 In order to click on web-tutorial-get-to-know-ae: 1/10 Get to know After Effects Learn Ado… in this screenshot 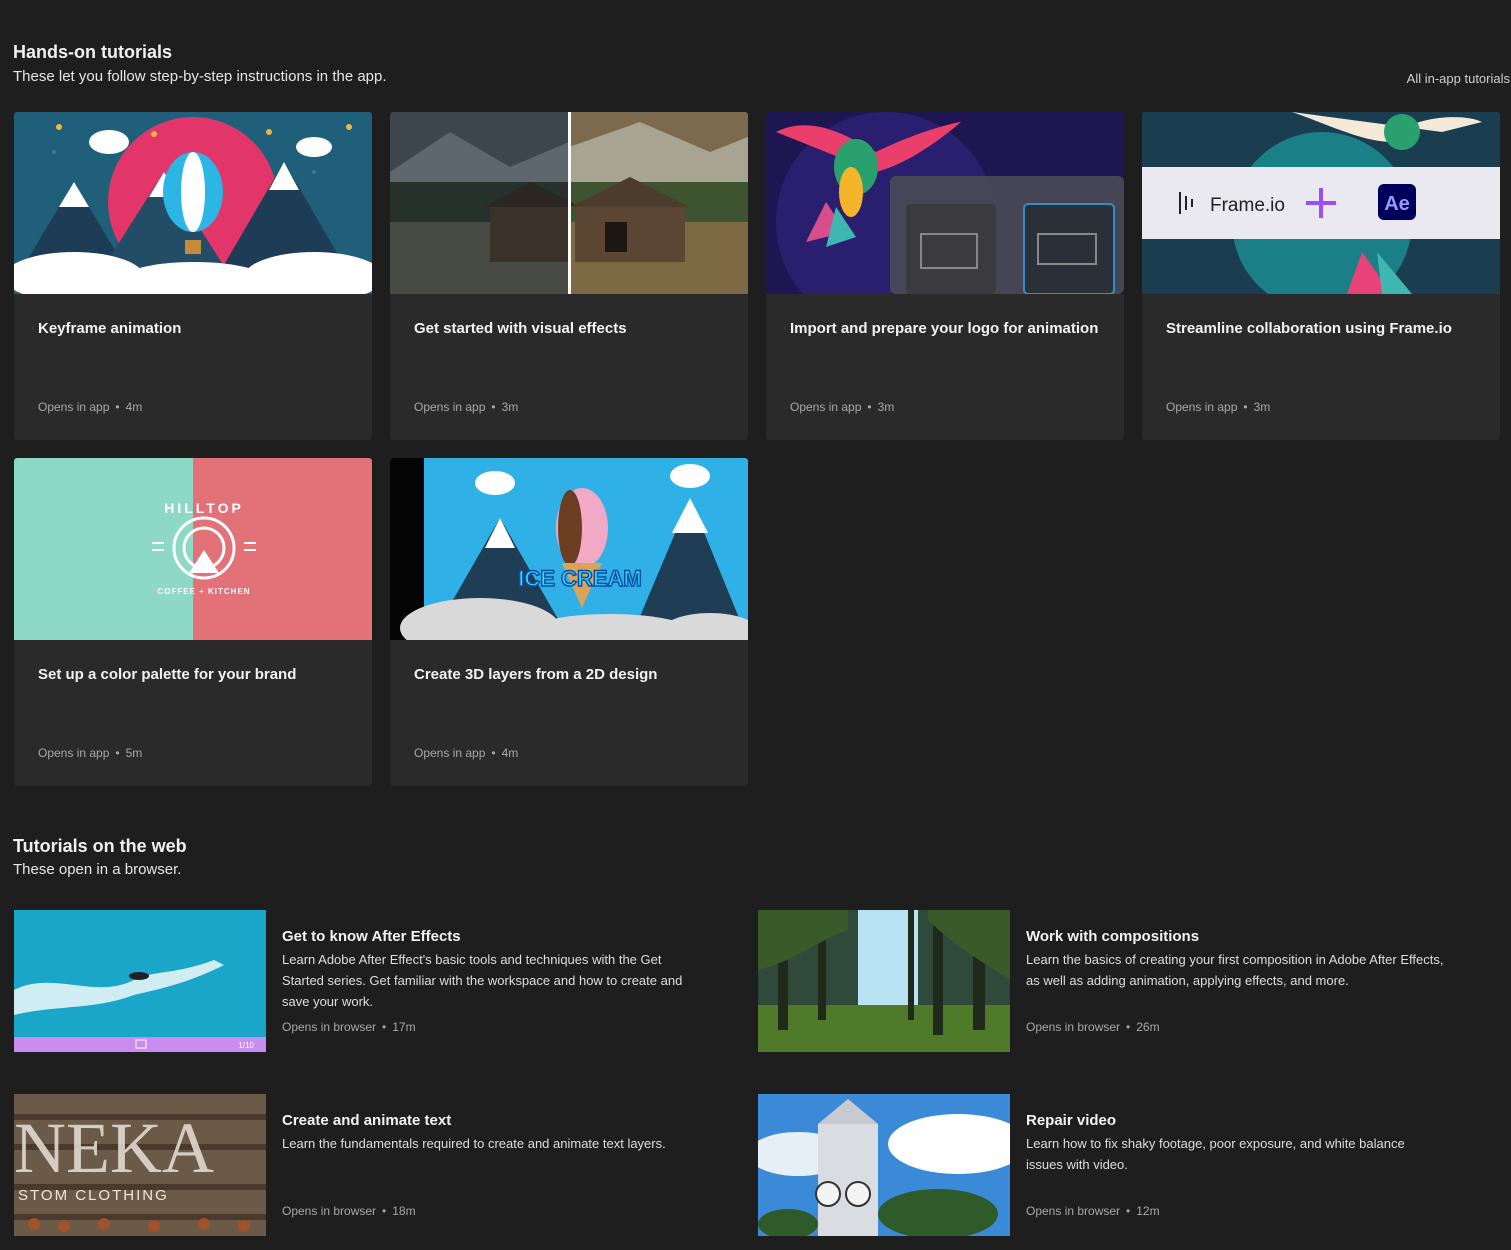, I will do `click(364, 981)`.